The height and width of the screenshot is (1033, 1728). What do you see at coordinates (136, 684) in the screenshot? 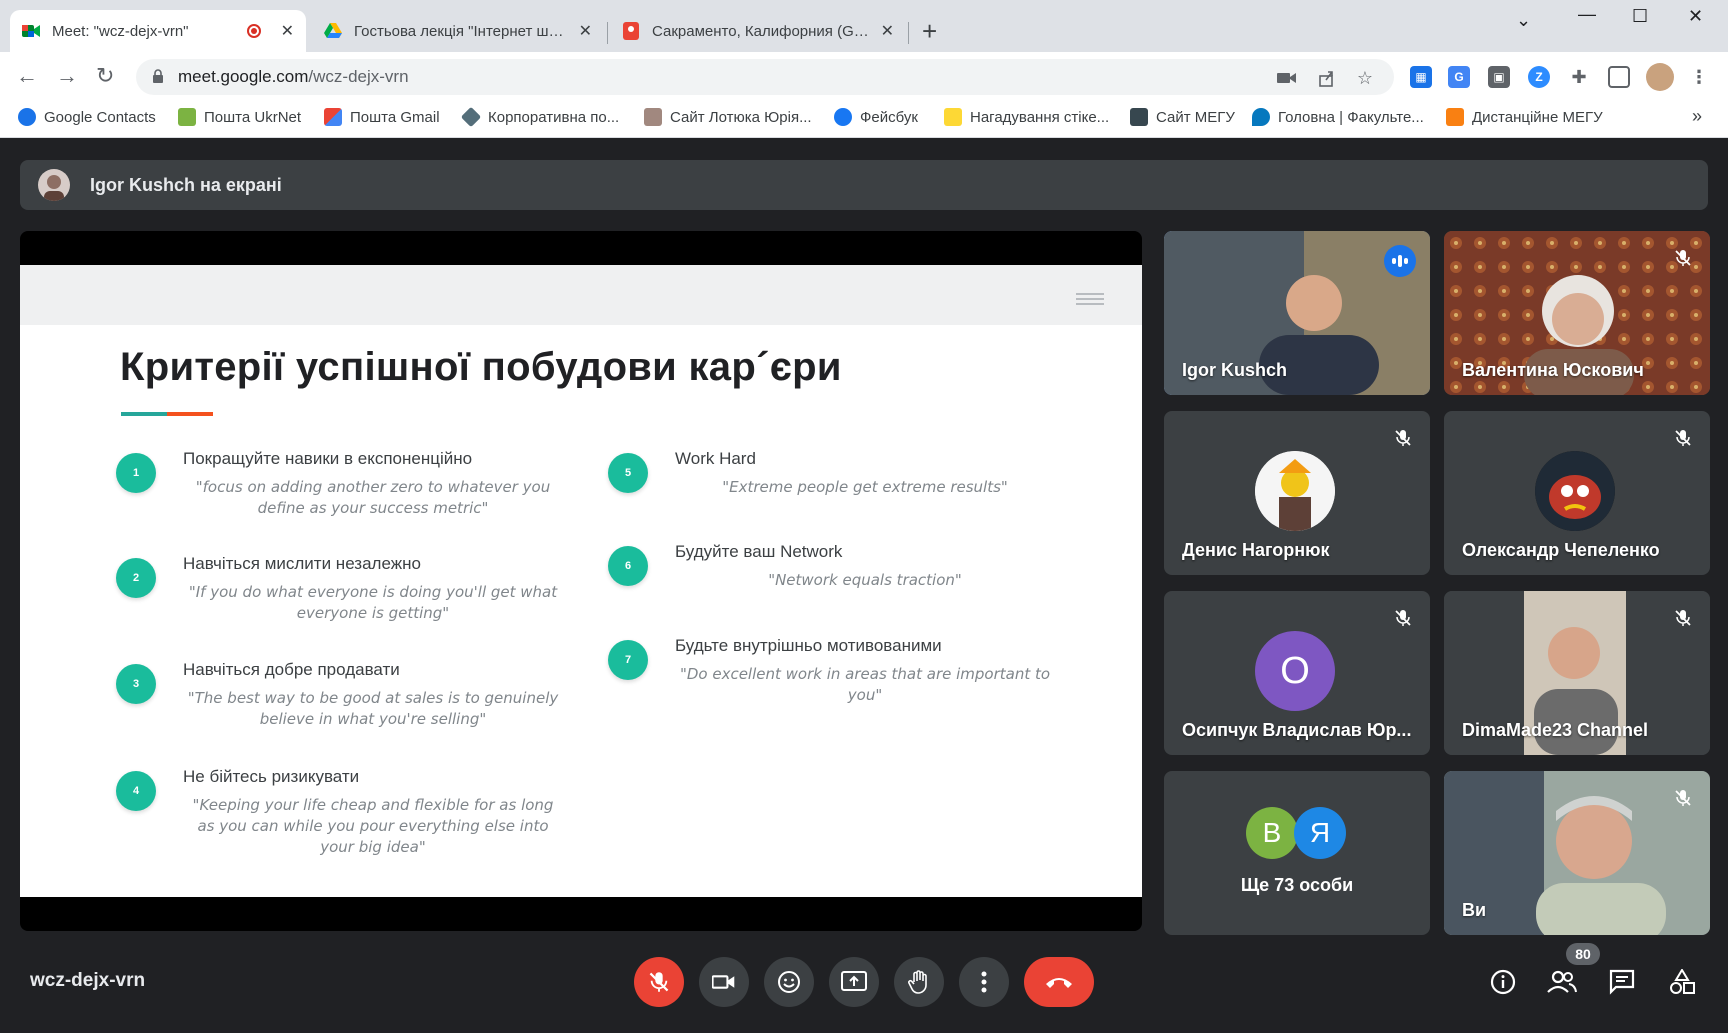
I see `item-number-badge: 3` at bounding box center [136, 684].